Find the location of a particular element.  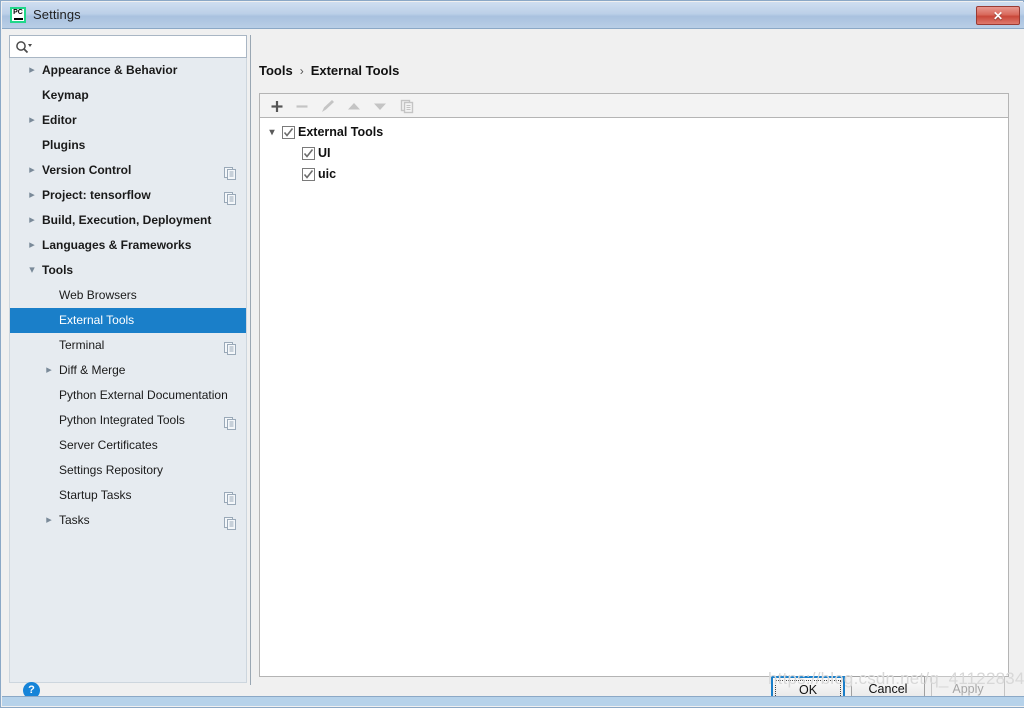

arrow-down-icon is located at coordinates (380, 106).